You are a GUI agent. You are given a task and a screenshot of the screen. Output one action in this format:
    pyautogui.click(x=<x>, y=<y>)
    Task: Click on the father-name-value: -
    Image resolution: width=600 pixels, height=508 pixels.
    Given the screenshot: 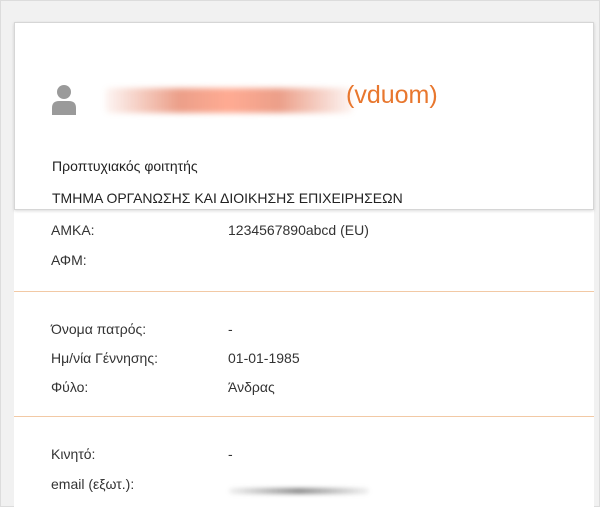 What is the action you would take?
    pyautogui.click(x=230, y=329)
    